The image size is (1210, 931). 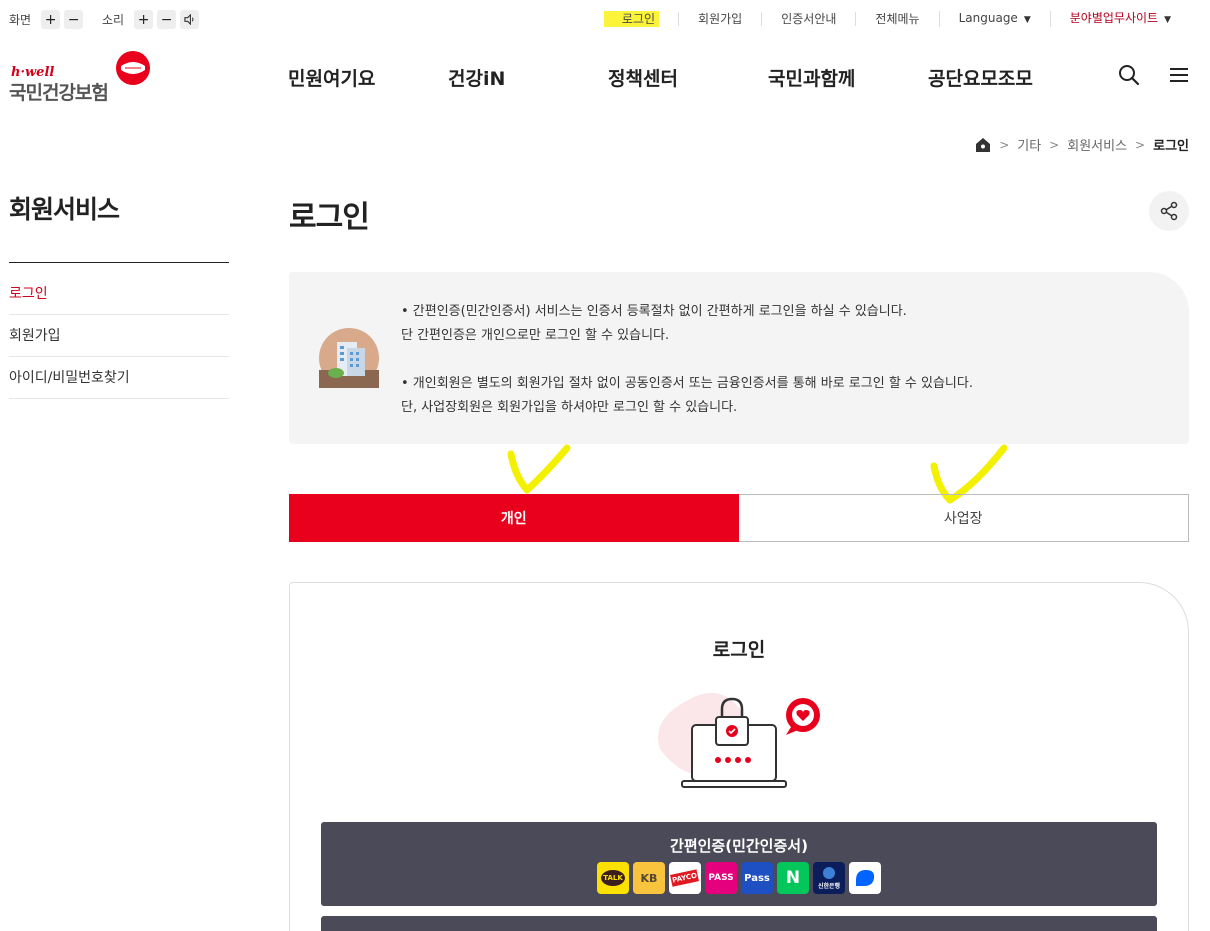 I want to click on member-type-tabs: 개인 사업장, so click(x=739, y=518).